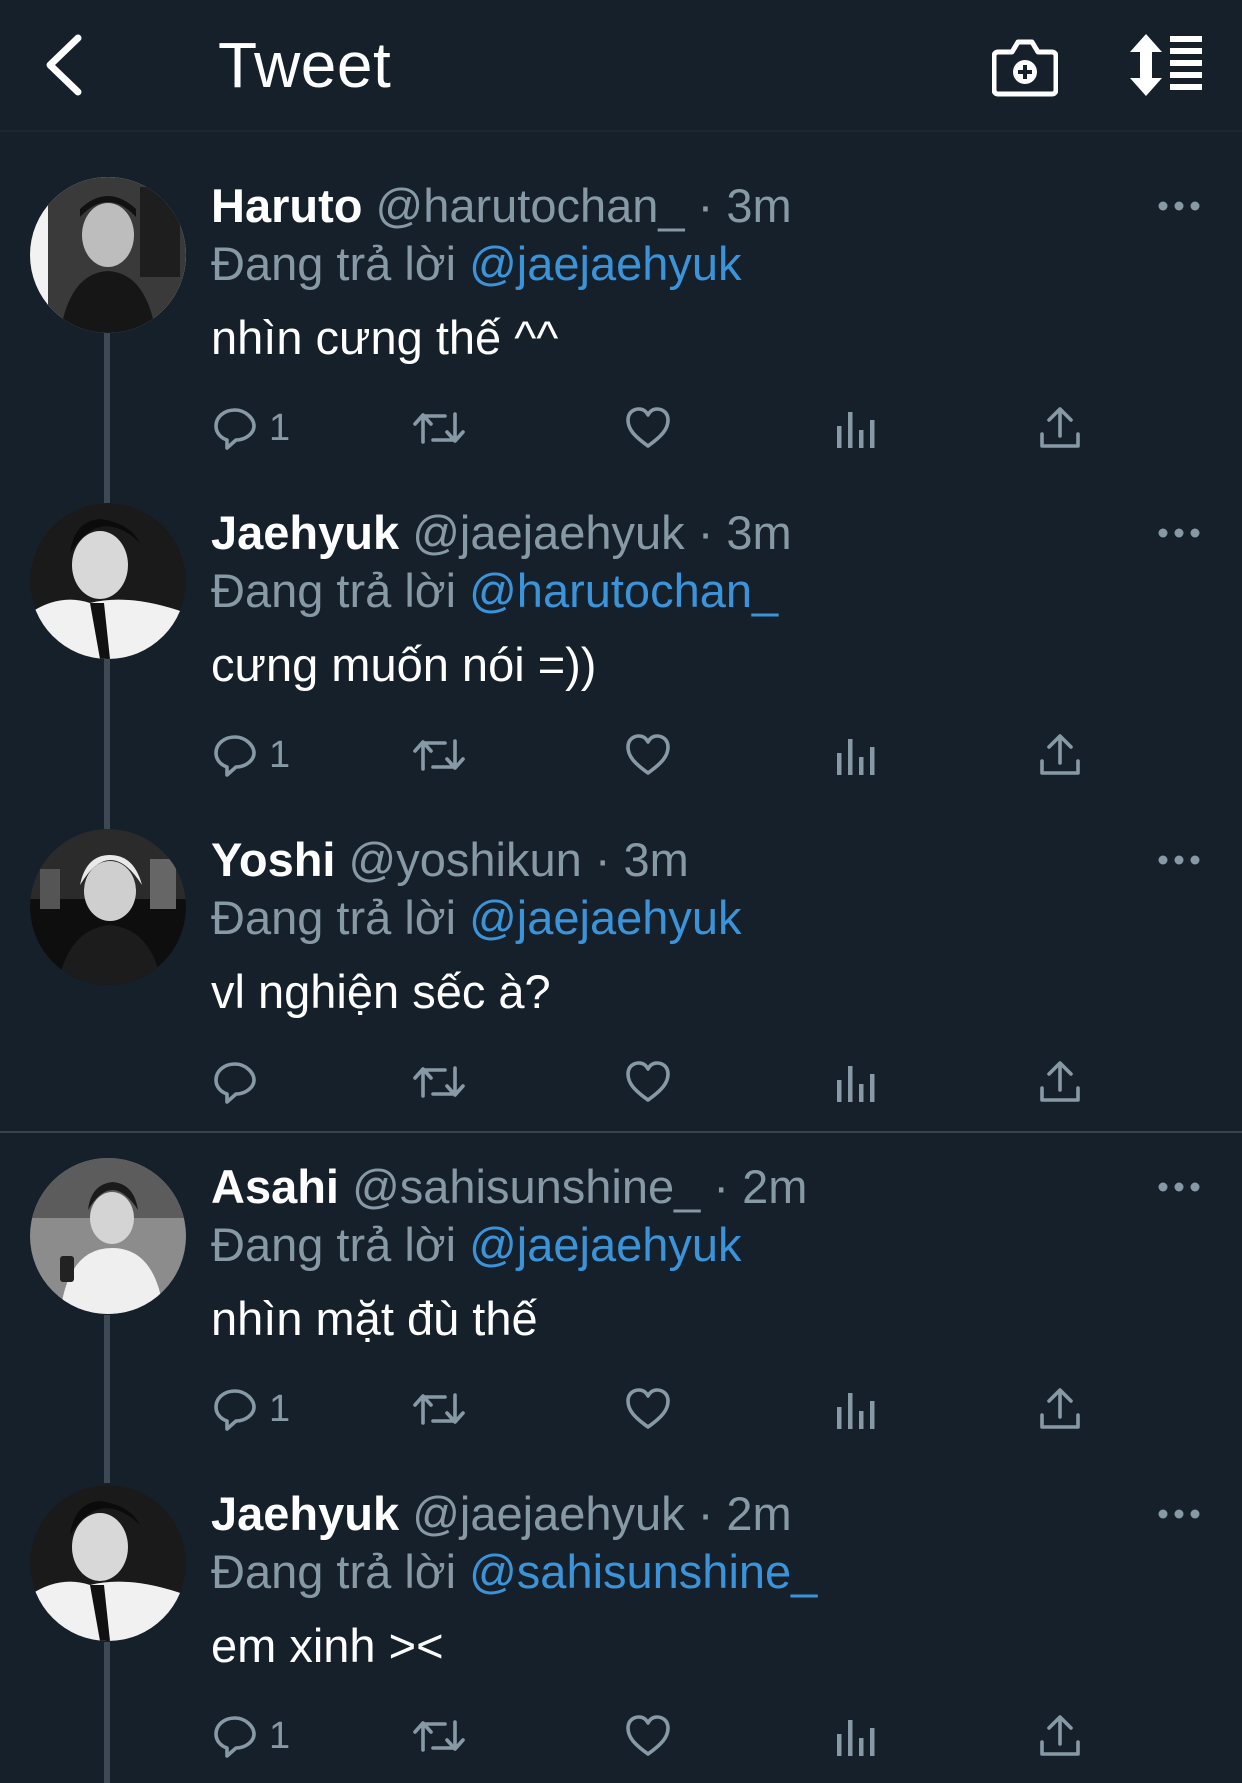  What do you see at coordinates (107, 1712) in the screenshot?
I see `thread-line` at bounding box center [107, 1712].